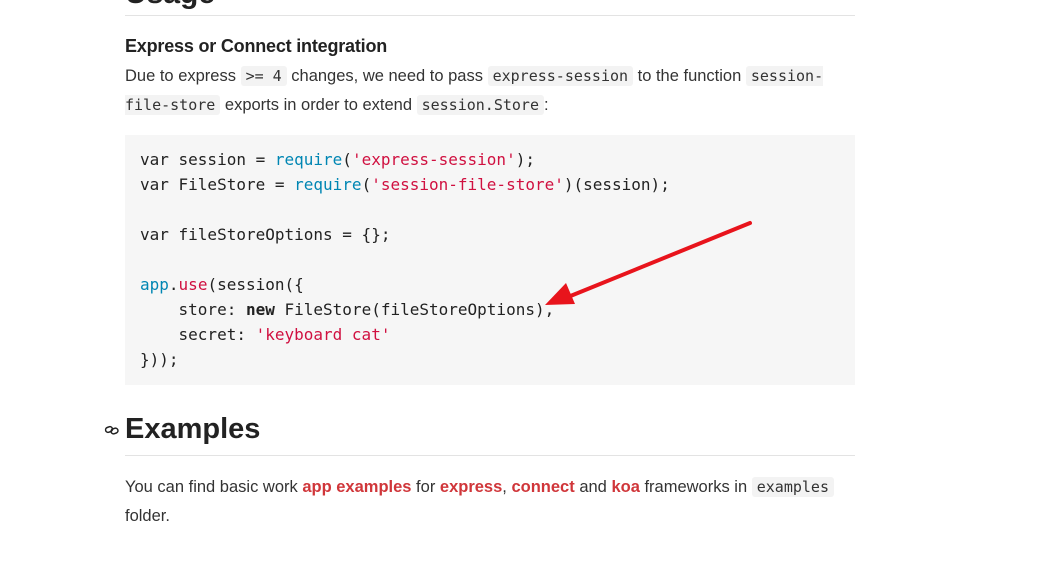 The width and height of the screenshot is (1050, 561). What do you see at coordinates (263, 76) in the screenshot?
I see `inline-code: >= 4` at bounding box center [263, 76].